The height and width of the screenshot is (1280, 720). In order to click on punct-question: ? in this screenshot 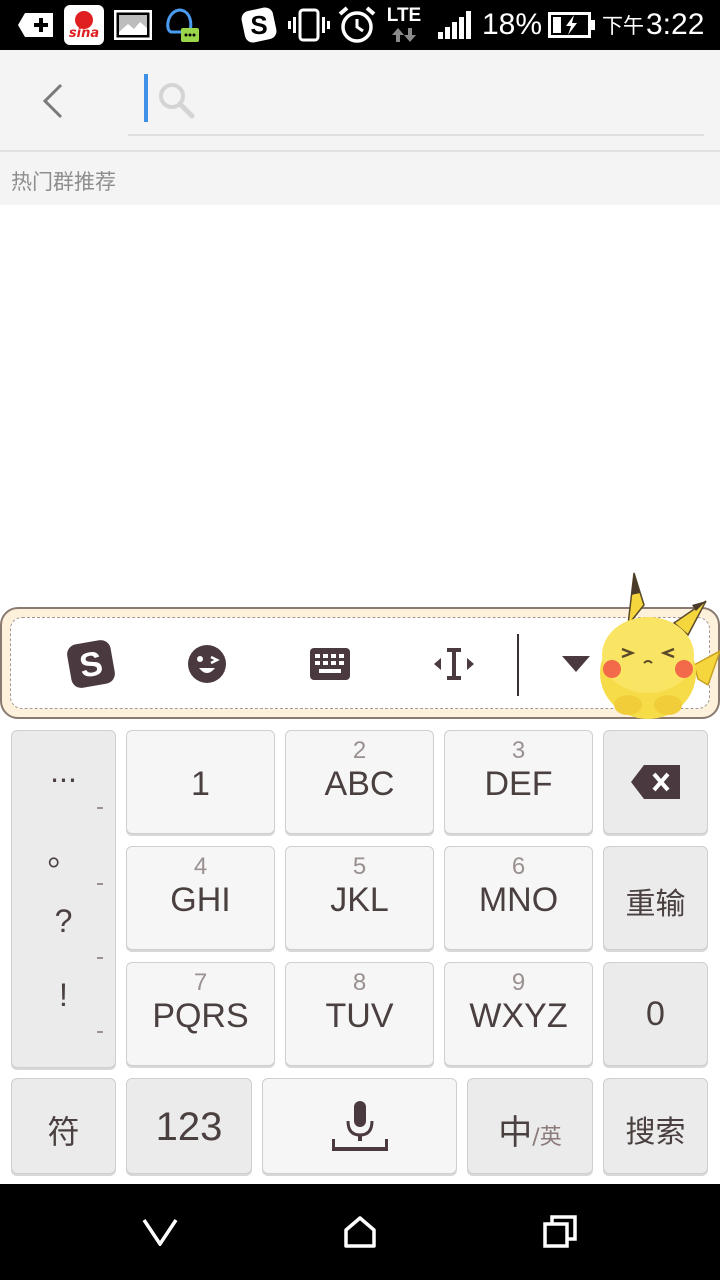, I will do `click(63, 921)`.